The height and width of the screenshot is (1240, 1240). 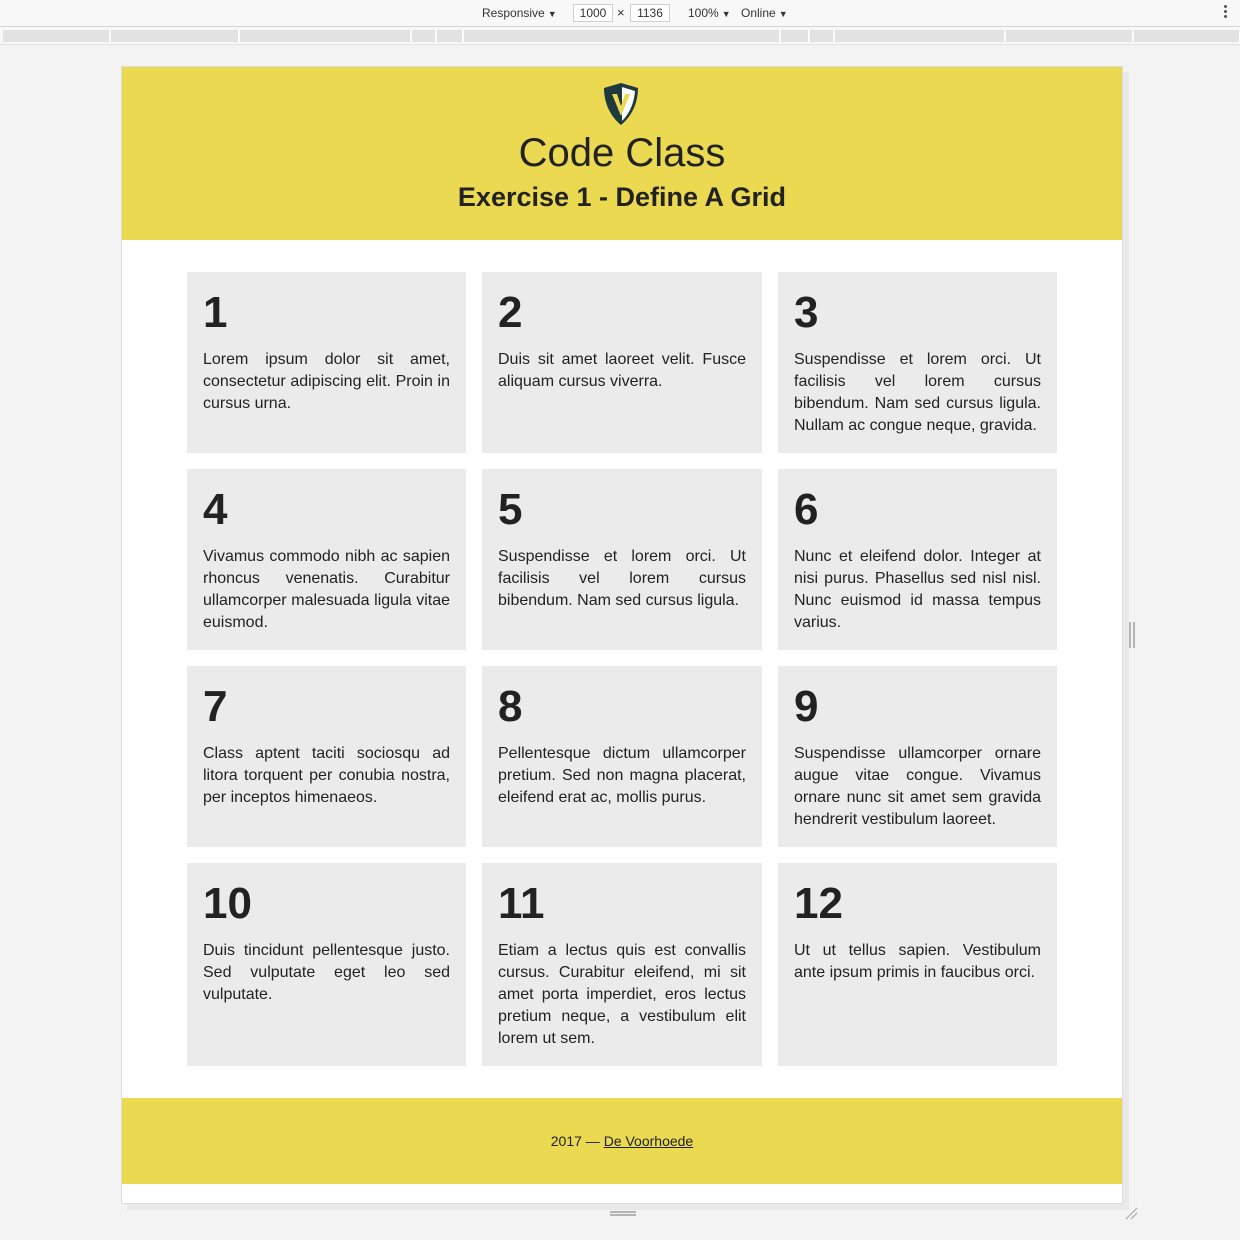 What do you see at coordinates (758, 13) in the screenshot?
I see `network-throttle-label: Online` at bounding box center [758, 13].